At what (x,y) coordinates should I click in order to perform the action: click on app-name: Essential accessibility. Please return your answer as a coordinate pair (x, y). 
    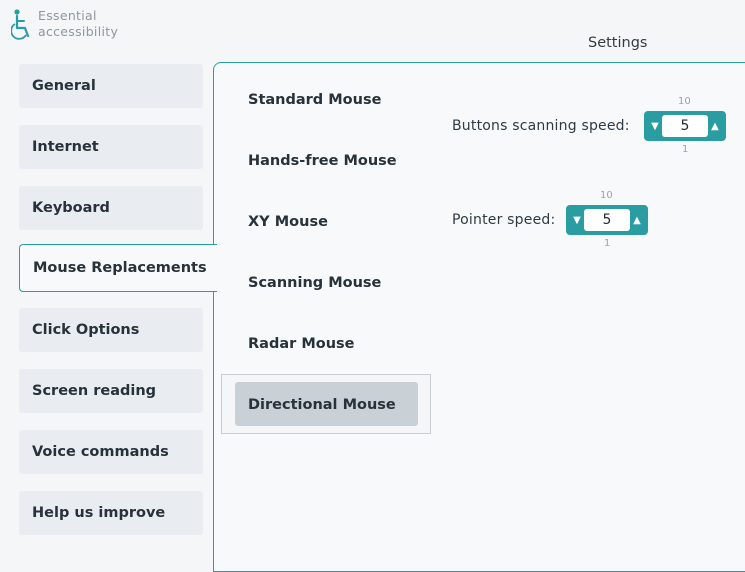
    Looking at the image, I should click on (78, 24).